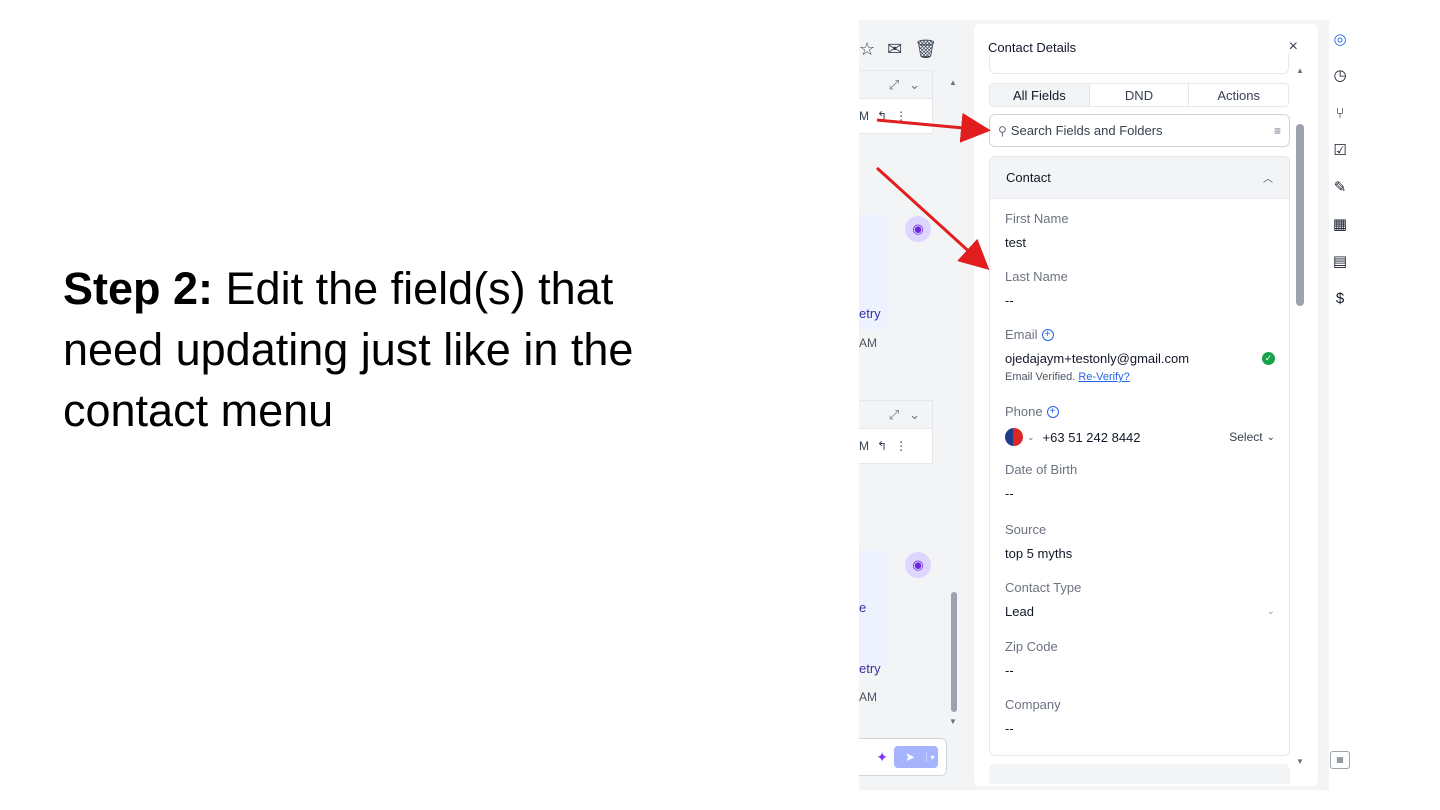 The image size is (1440, 810). I want to click on contact-type-value: Lead, so click(1136, 611).